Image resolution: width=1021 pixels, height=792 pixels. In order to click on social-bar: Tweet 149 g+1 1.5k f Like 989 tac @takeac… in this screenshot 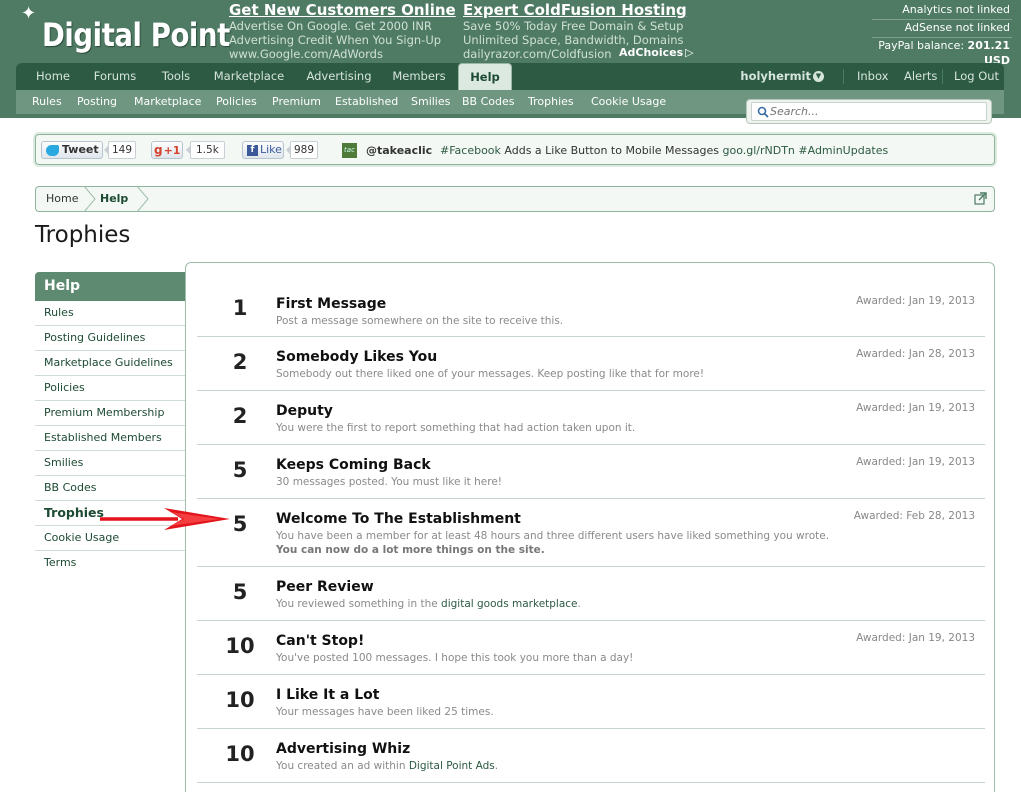, I will do `click(515, 149)`.